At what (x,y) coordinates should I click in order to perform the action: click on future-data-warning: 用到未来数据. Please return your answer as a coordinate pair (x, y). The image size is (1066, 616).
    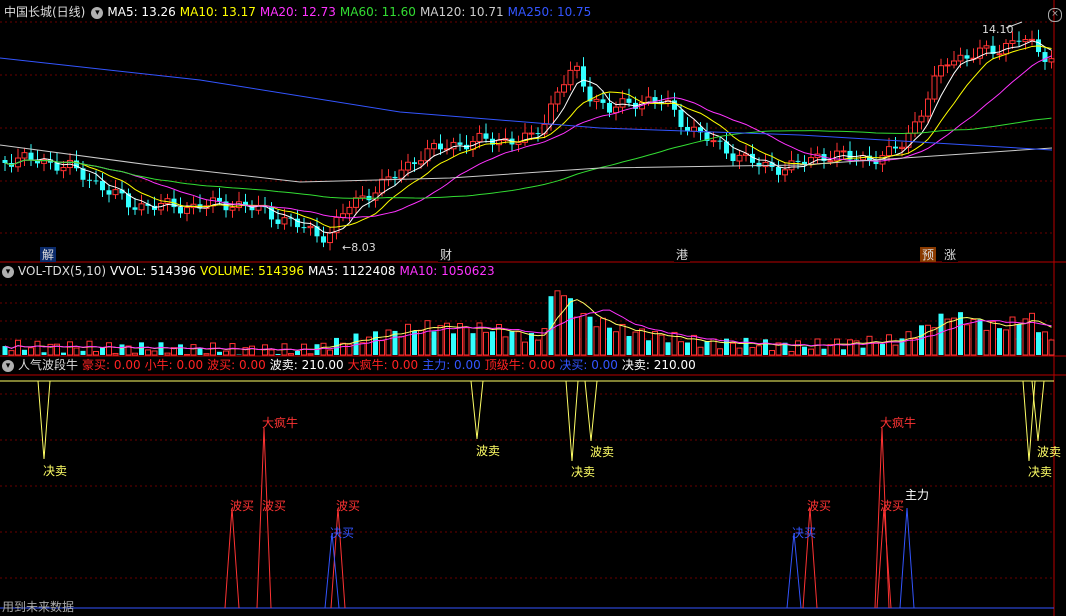
    Looking at the image, I should click on (38, 607).